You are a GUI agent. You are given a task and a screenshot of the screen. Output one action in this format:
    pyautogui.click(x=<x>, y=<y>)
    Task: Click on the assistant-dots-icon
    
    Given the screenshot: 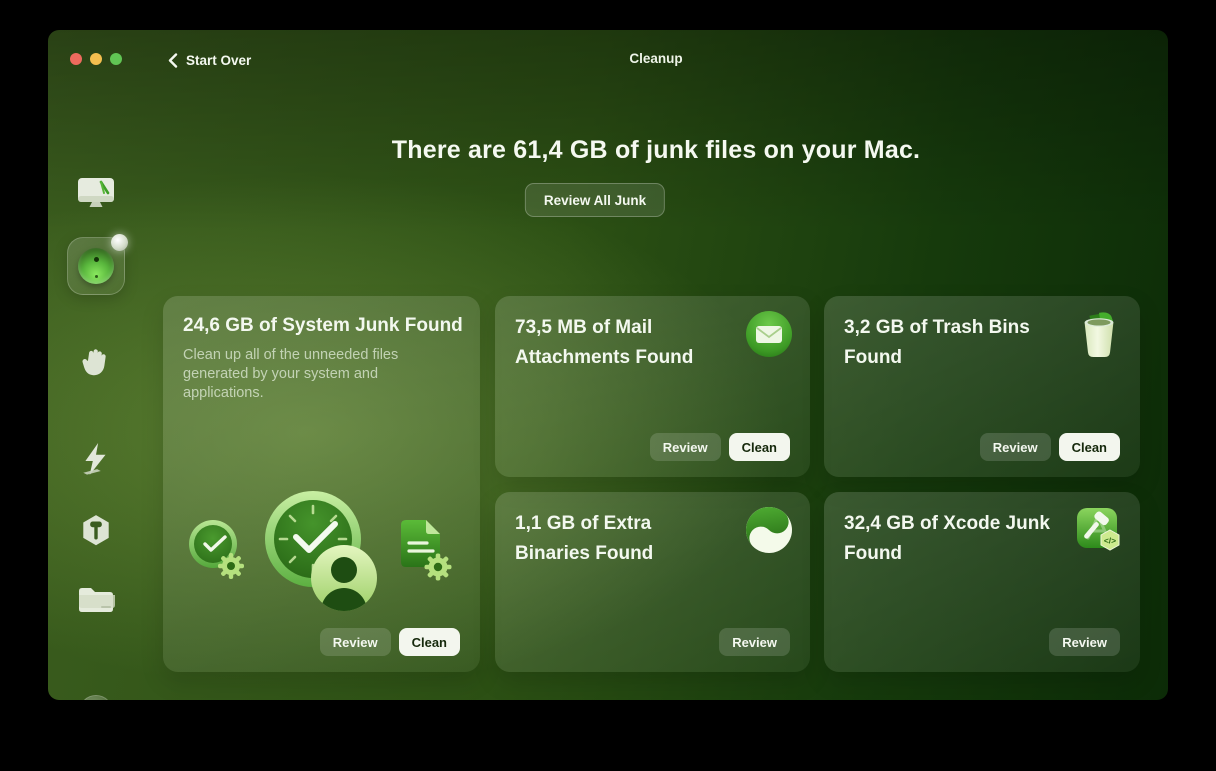 What is the action you would take?
    pyautogui.click(x=96, y=697)
    